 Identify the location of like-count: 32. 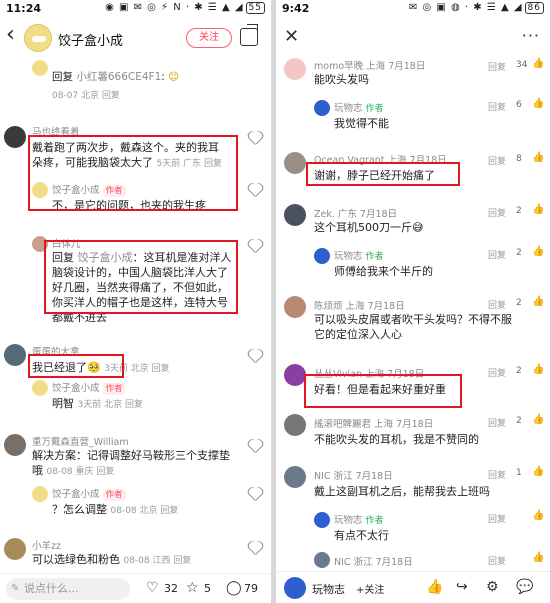
(171, 588).